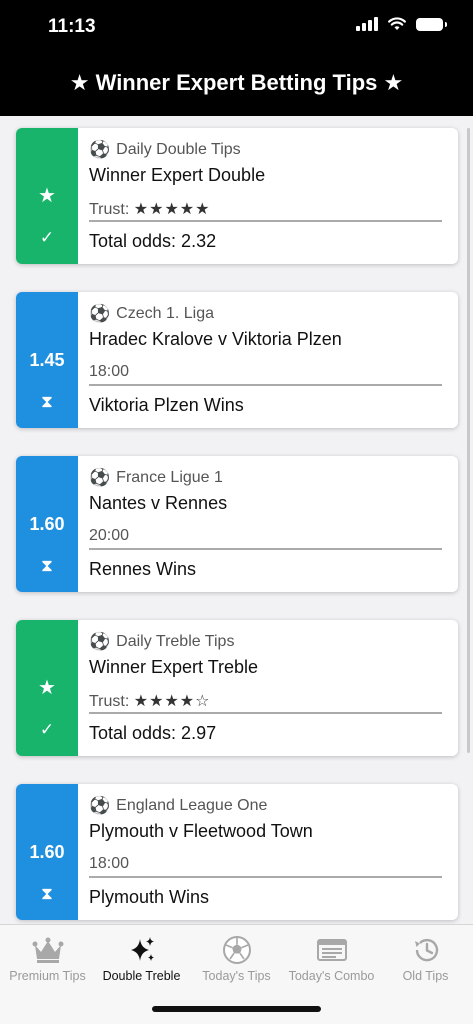  I want to click on tip-result: Viktoria Plzen Wins, so click(166, 405).